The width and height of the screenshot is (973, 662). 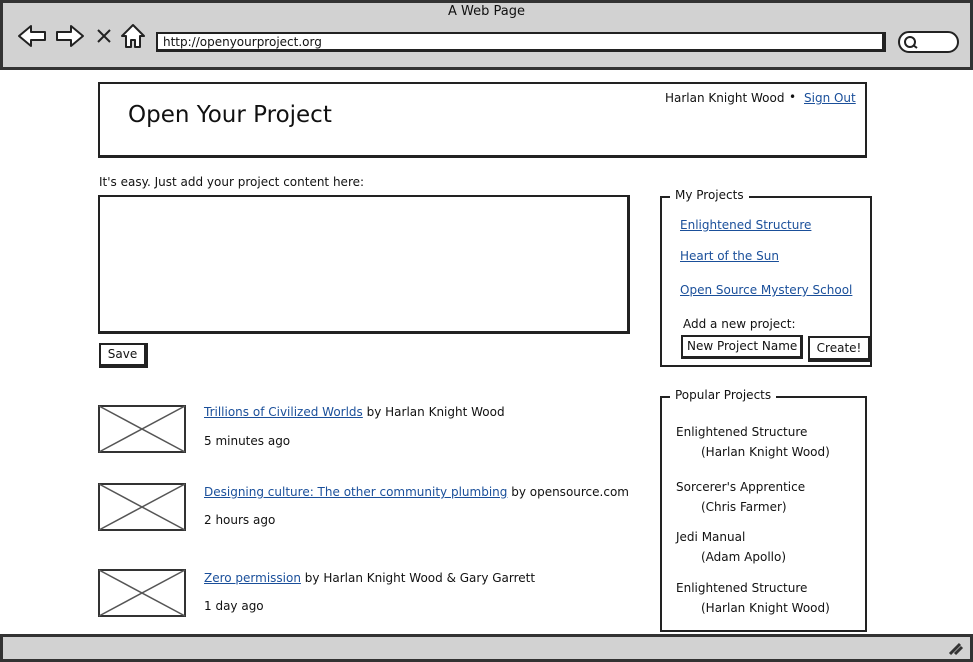 What do you see at coordinates (709, 195) in the screenshot?
I see `my-projects-heading: My Projects` at bounding box center [709, 195].